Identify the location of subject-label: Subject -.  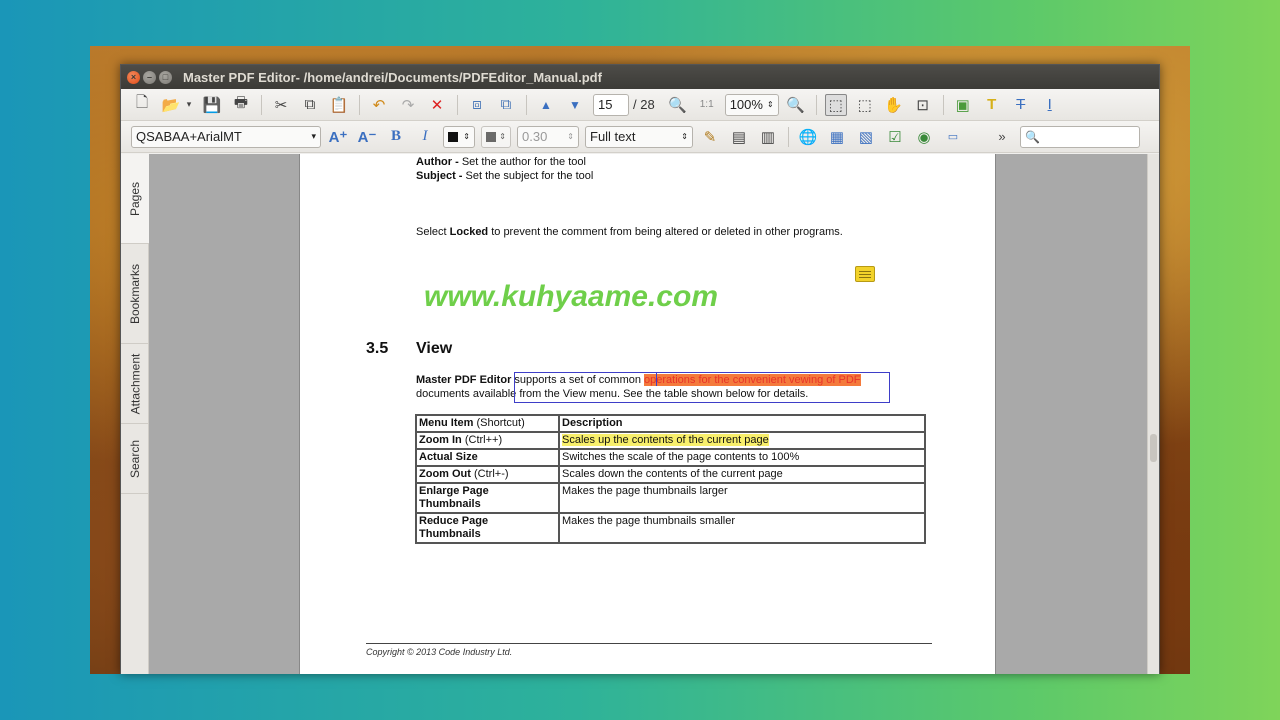
(439, 176).